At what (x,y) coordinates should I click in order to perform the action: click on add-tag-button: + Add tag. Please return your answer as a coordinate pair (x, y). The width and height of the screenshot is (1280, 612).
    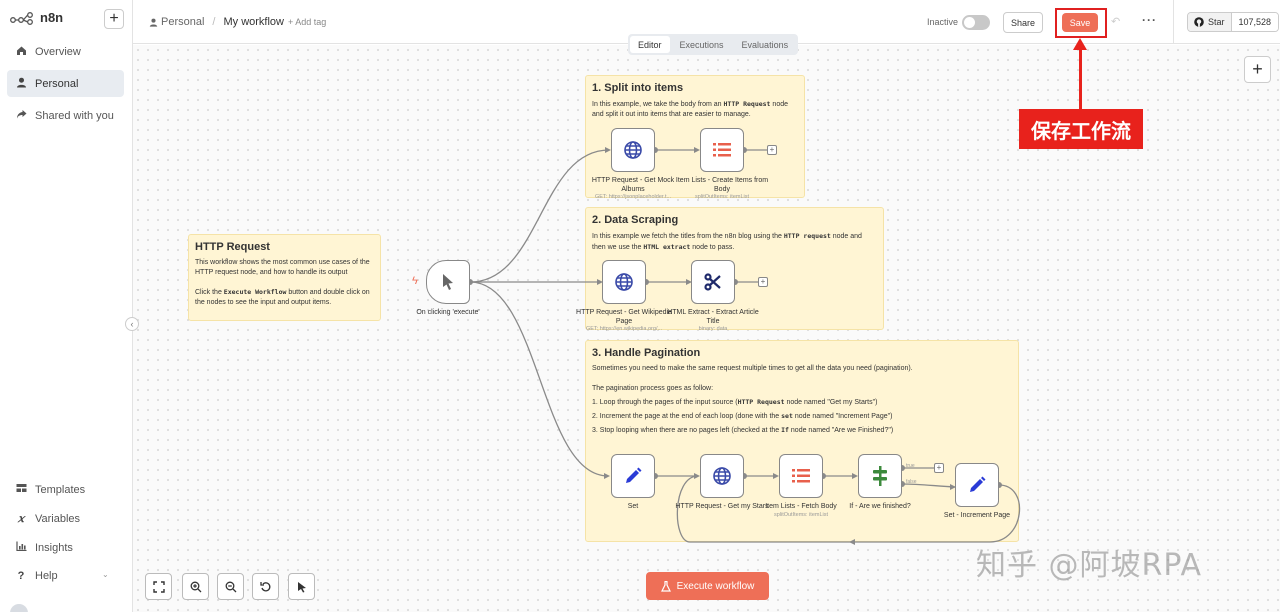
    Looking at the image, I should click on (307, 22).